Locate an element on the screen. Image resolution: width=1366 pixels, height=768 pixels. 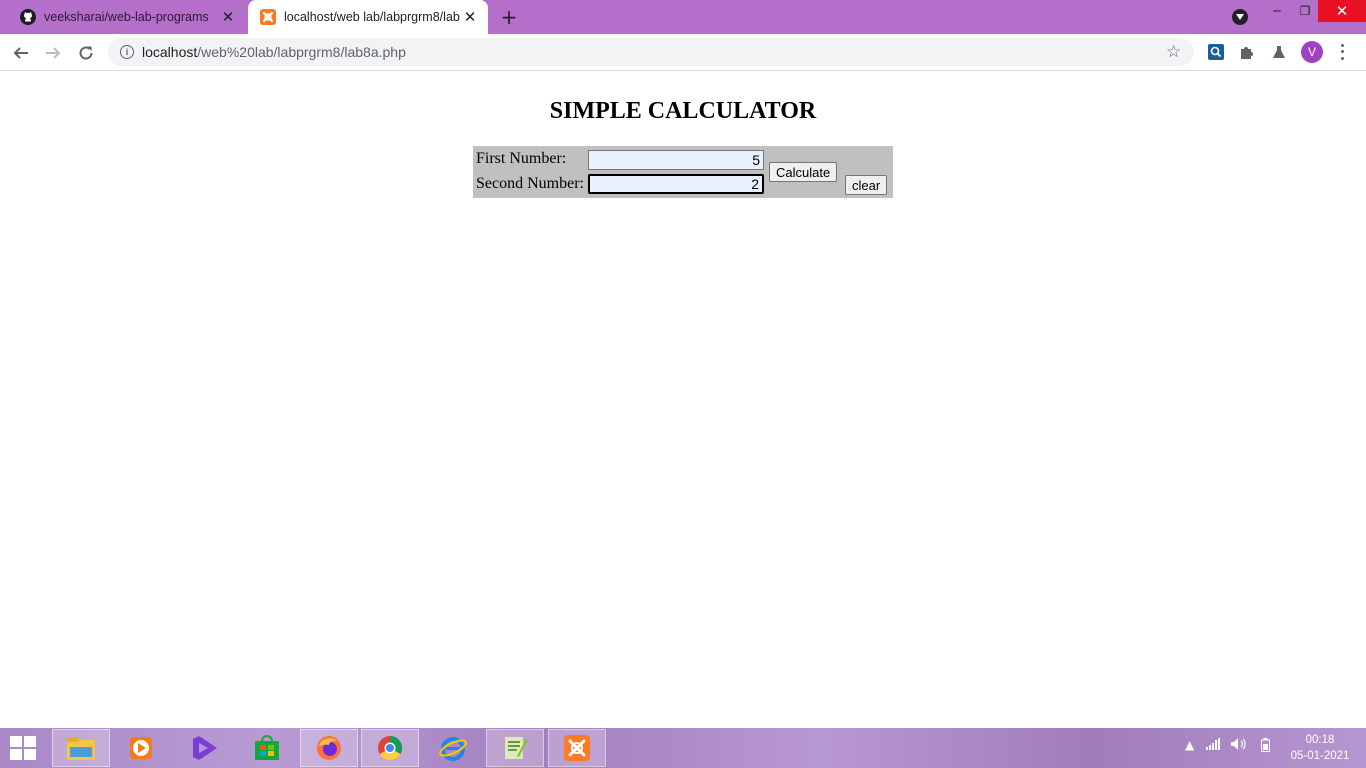
second-number-input is located at coordinates (676, 184).